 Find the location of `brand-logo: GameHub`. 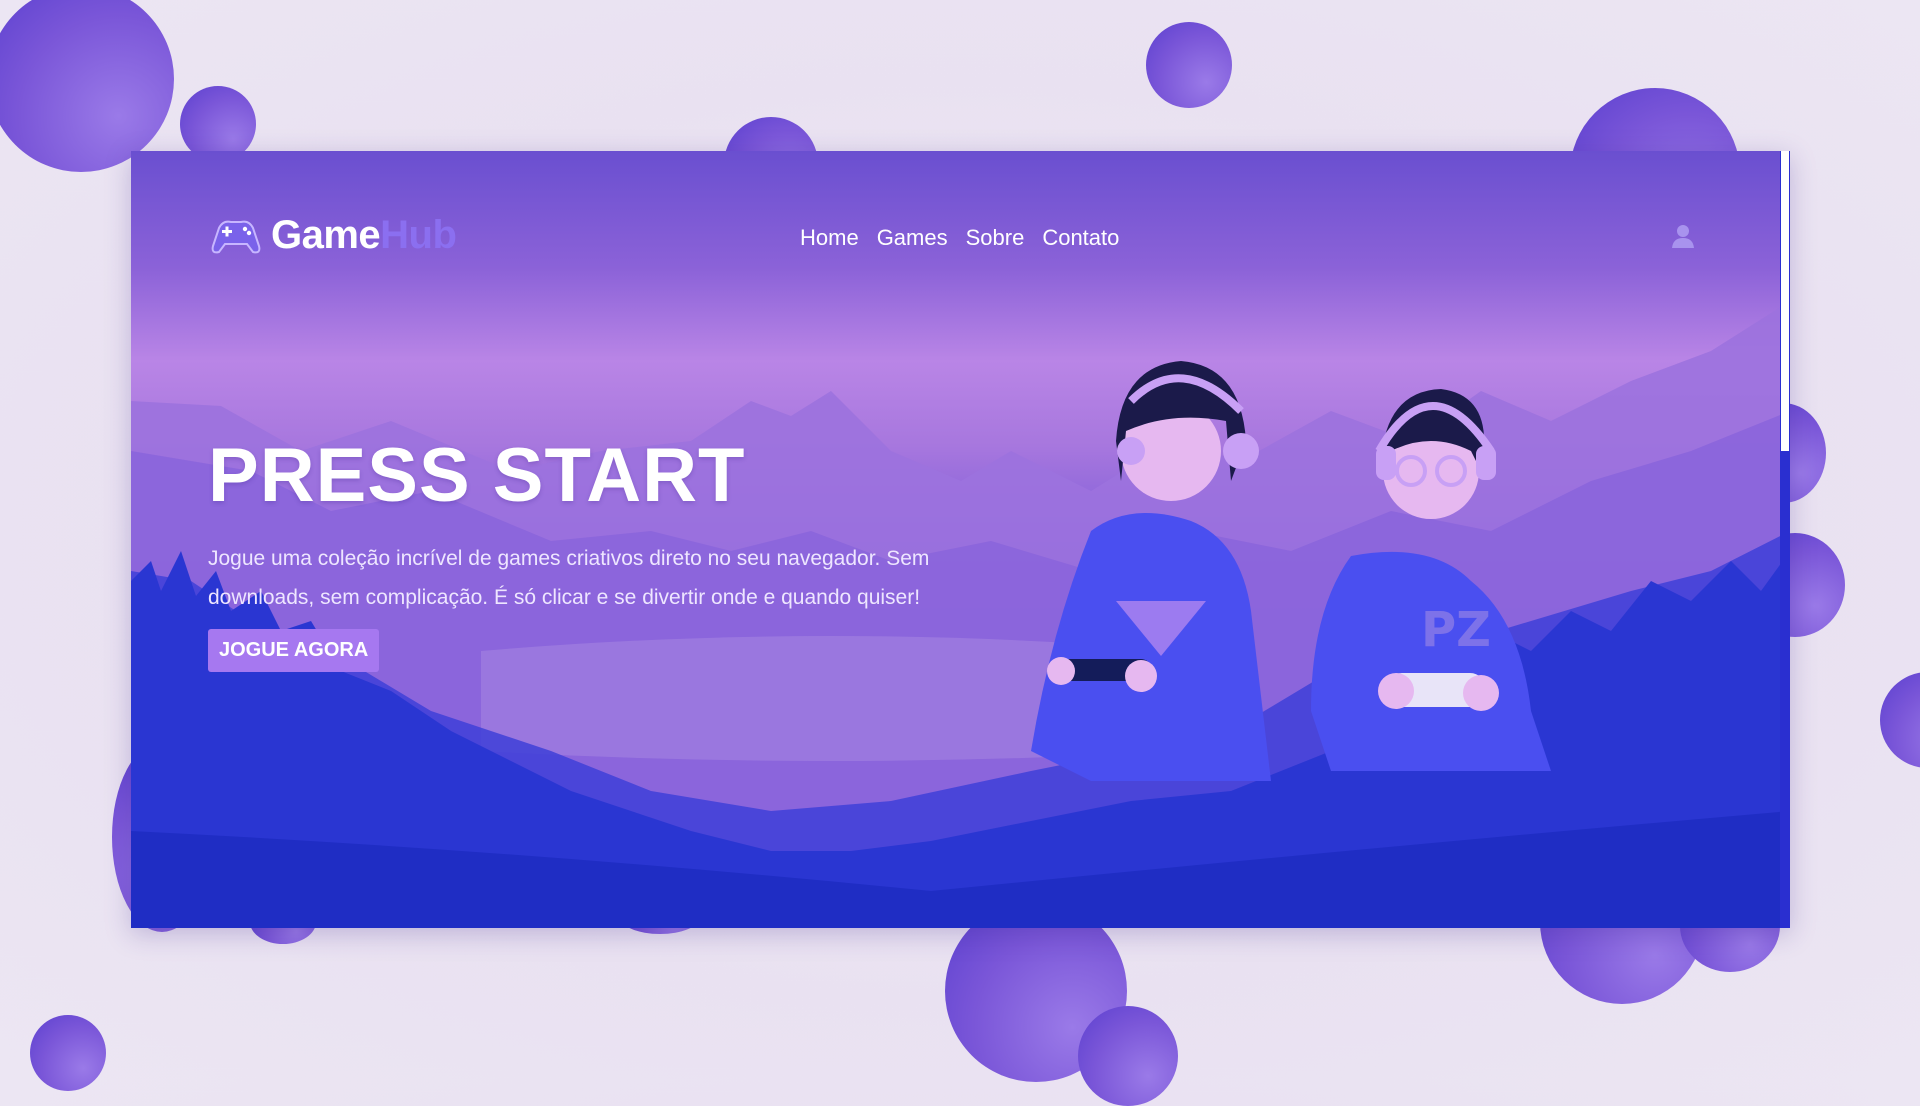

brand-logo: GameHub is located at coordinates (333, 235).